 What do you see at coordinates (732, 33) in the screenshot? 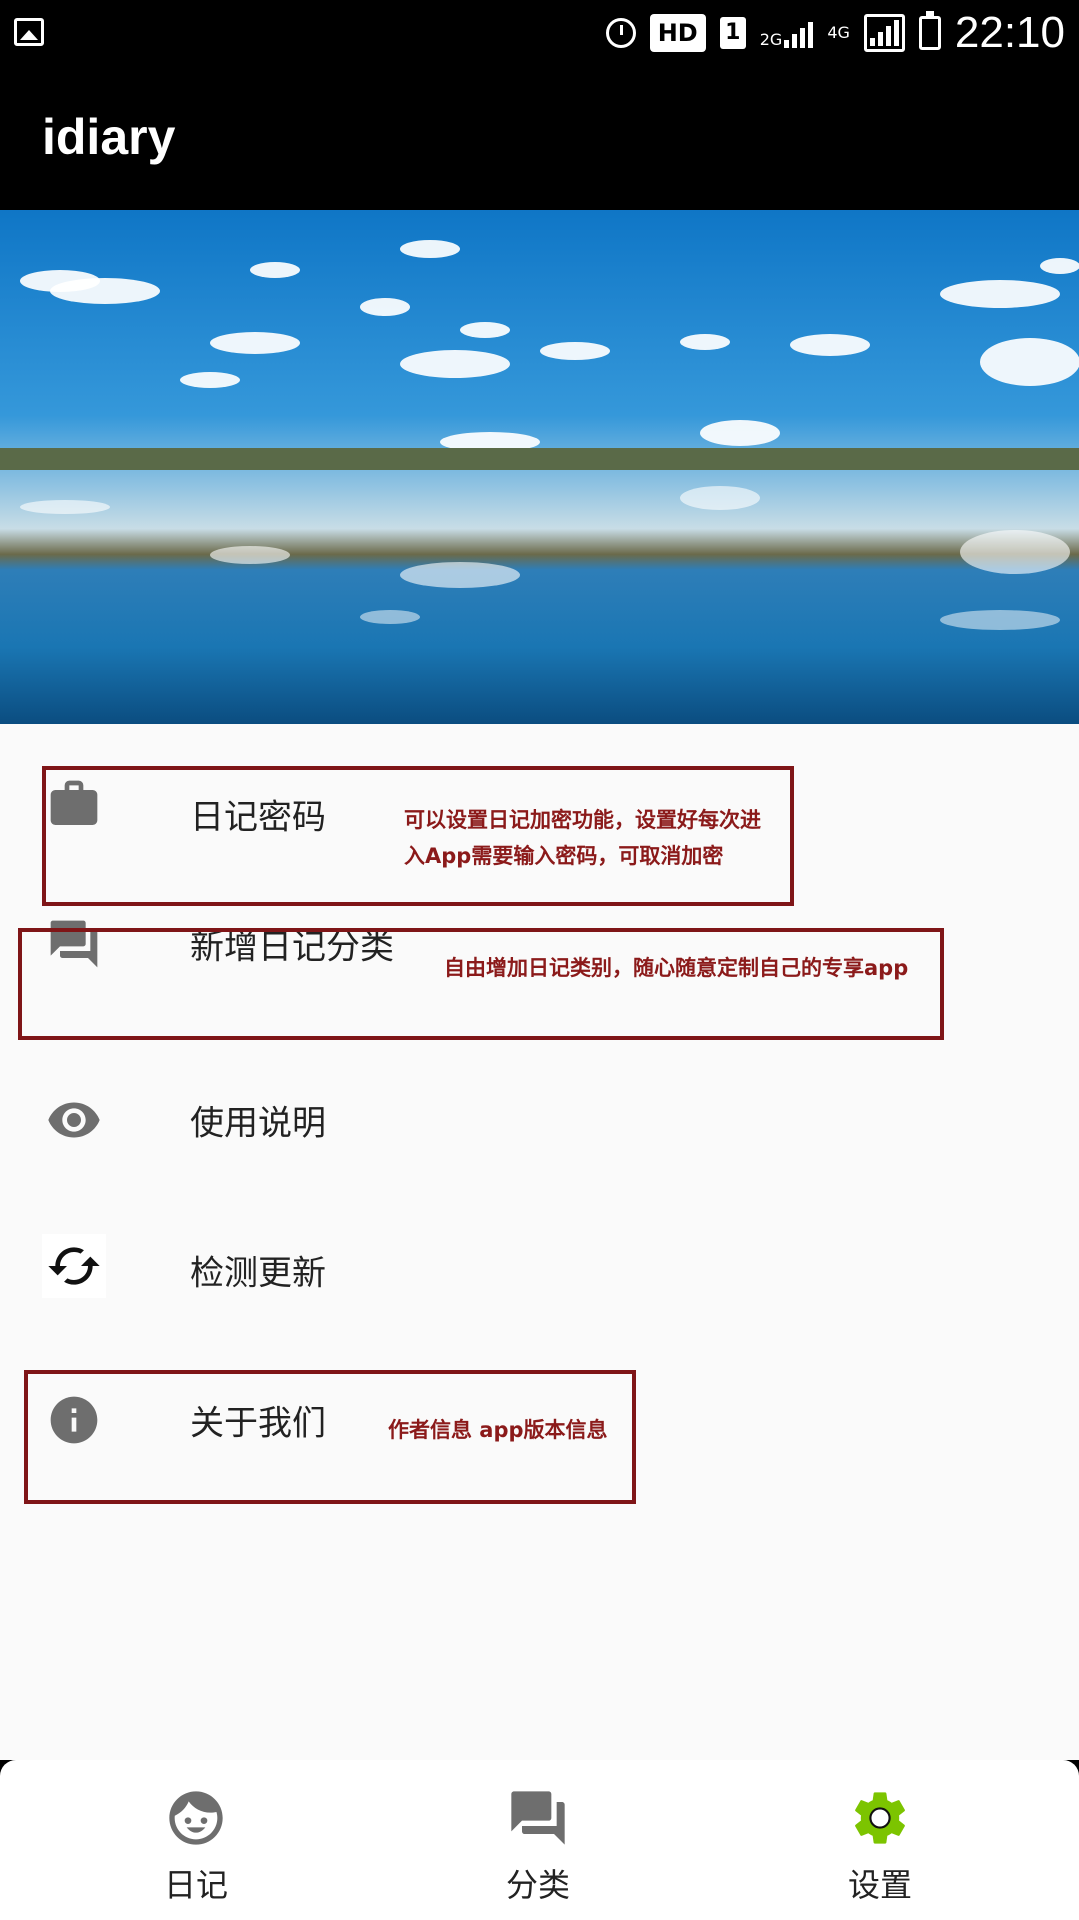
I see `sim-icon: 1` at bounding box center [732, 33].